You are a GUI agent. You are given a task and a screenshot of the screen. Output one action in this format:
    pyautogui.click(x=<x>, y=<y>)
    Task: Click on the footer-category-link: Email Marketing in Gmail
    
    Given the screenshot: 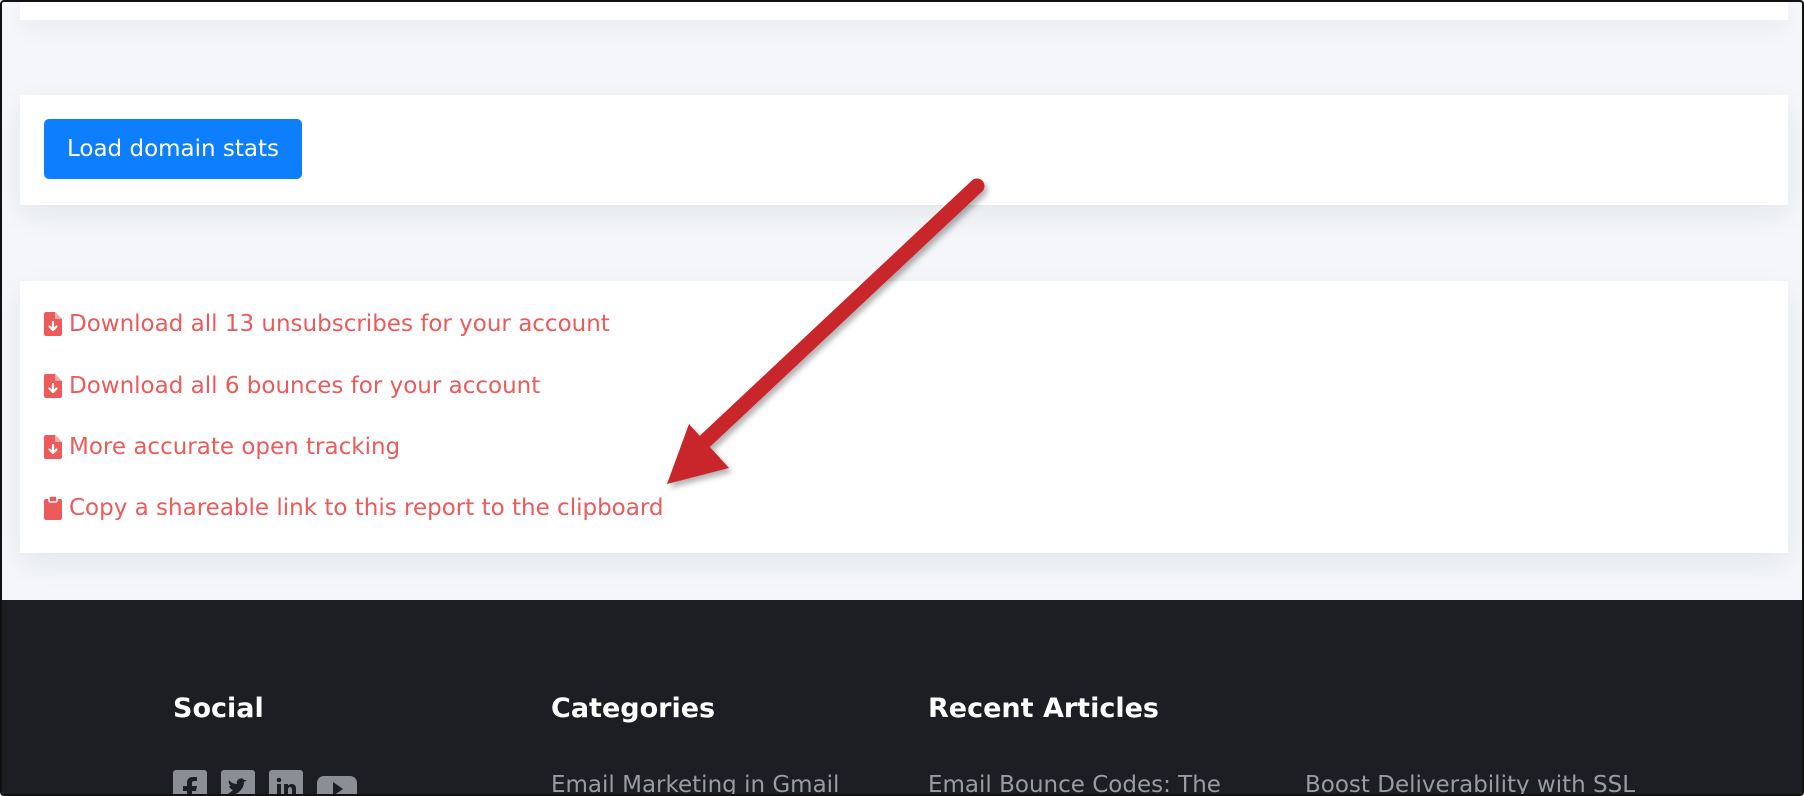 What is the action you would take?
    pyautogui.click(x=695, y=783)
    